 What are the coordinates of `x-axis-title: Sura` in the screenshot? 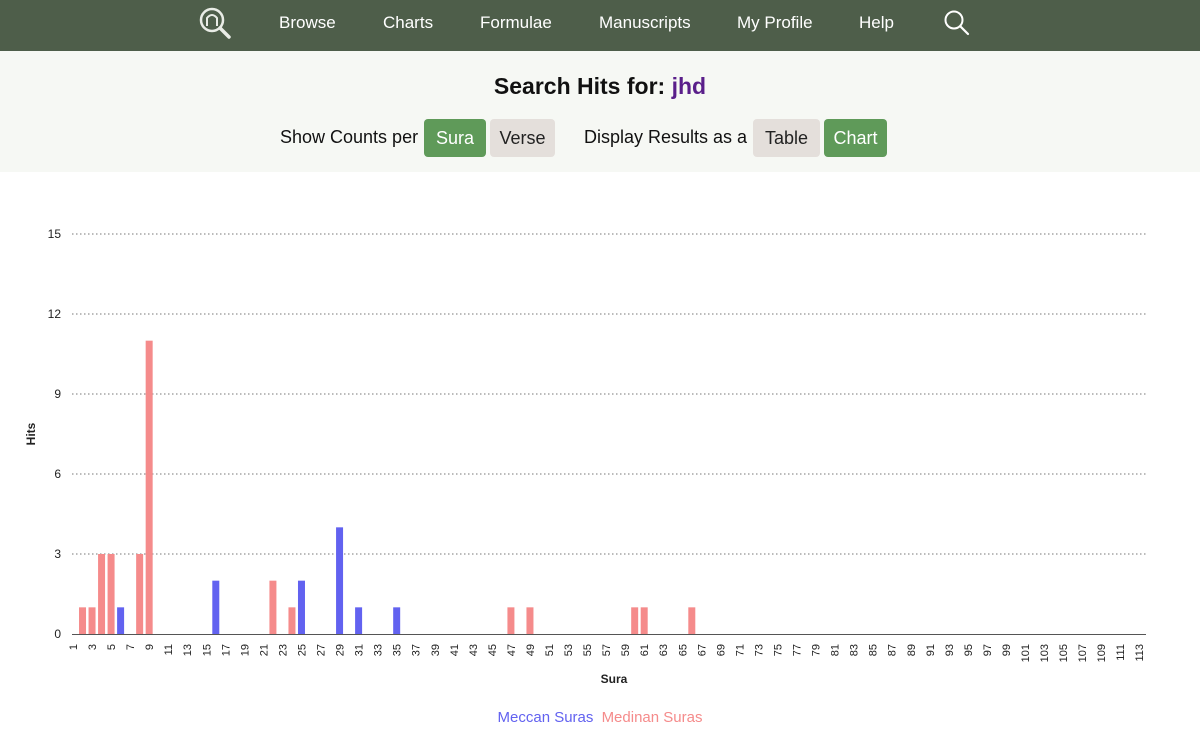 It's located at (614, 679).